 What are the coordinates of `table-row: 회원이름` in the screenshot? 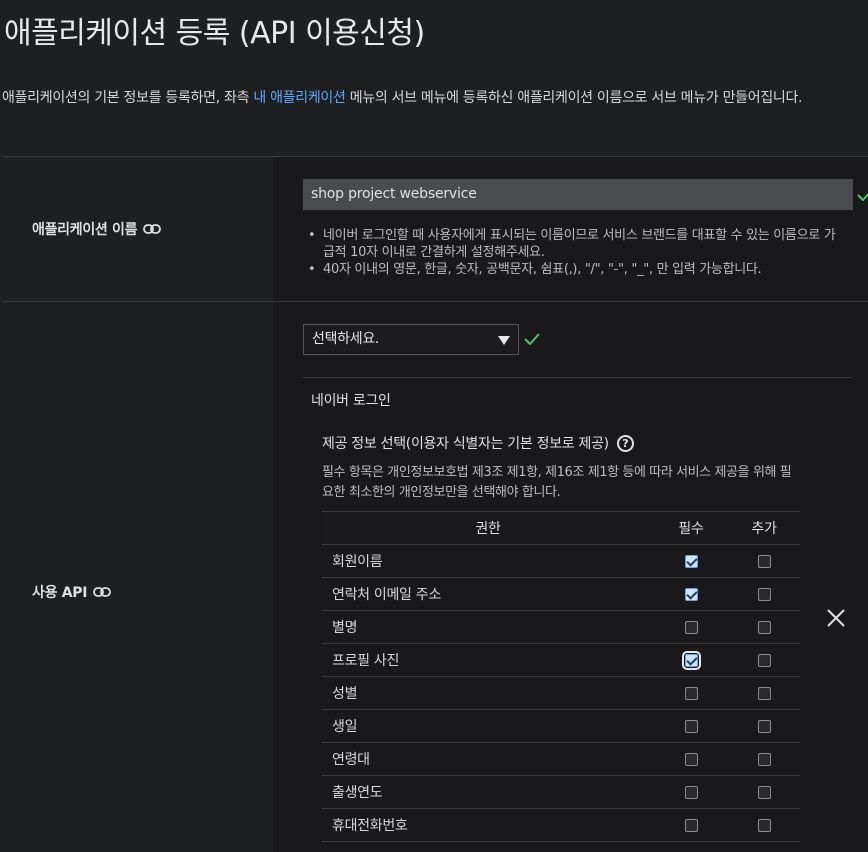 It's located at (561, 561).